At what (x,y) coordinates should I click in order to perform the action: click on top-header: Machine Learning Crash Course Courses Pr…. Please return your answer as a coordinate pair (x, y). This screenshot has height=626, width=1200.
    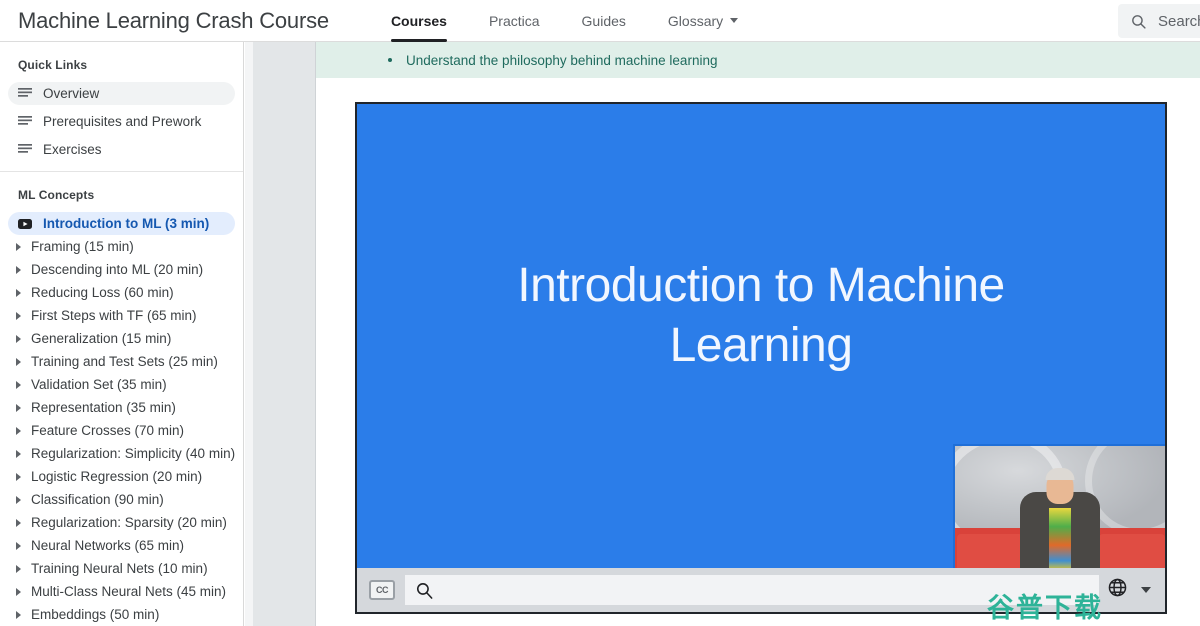
    Looking at the image, I should click on (600, 21).